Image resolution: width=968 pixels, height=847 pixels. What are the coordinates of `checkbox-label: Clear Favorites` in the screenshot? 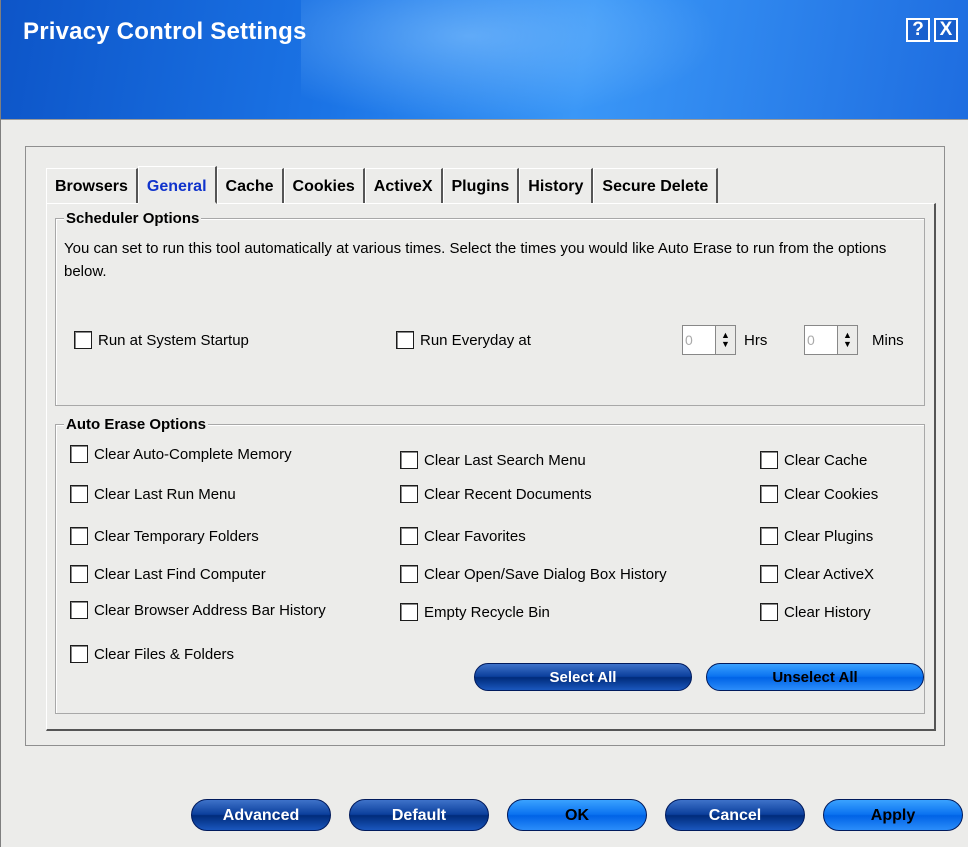 It's located at (475, 536).